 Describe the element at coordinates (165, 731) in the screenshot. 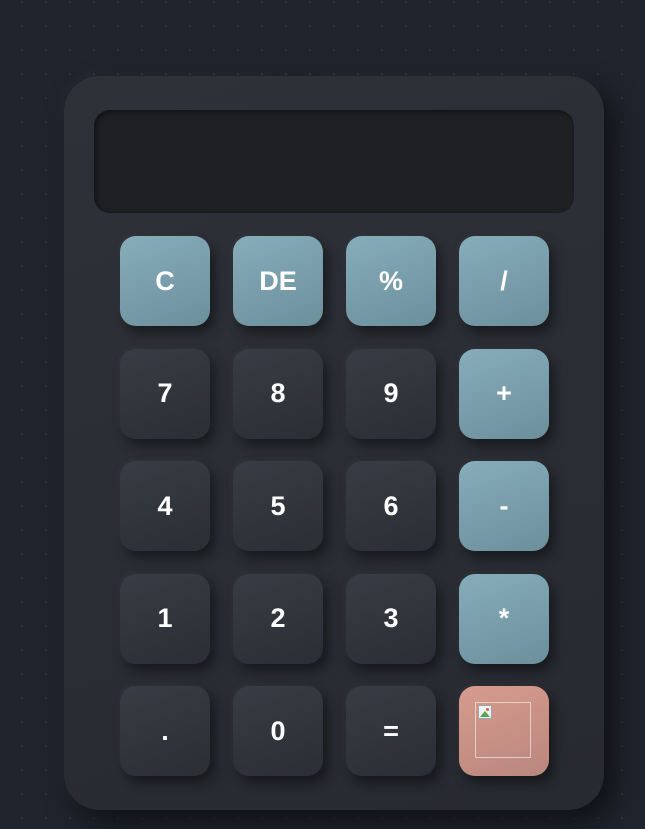

I see `decimal-button: .` at that location.